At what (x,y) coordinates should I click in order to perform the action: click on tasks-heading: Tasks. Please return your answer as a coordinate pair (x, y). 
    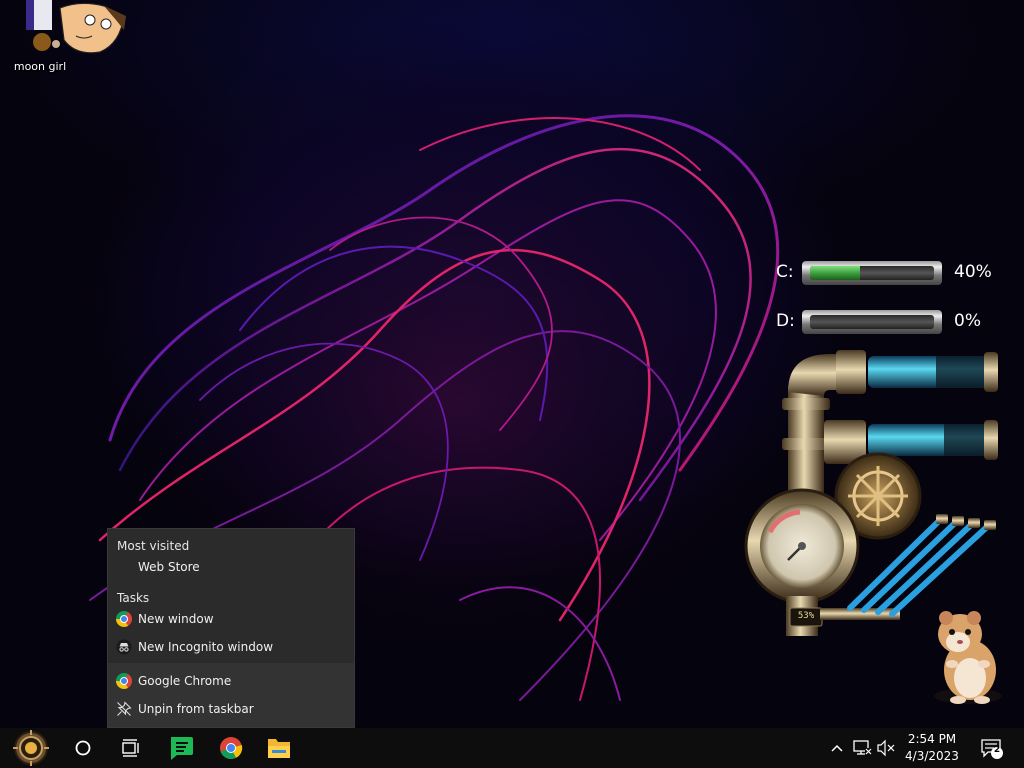
    Looking at the image, I should click on (133, 598).